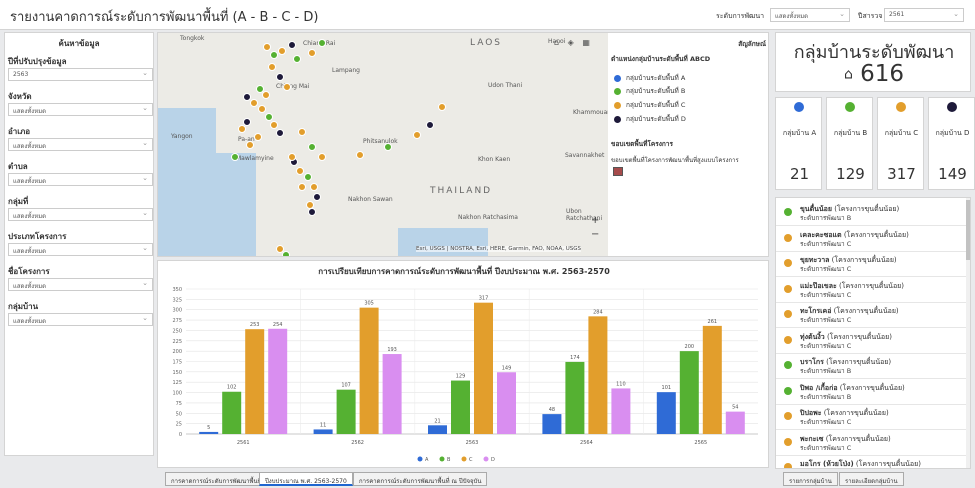 This screenshot has height=488, width=975. I want to click on filter-select: 2563 ⌄, so click(80, 74).